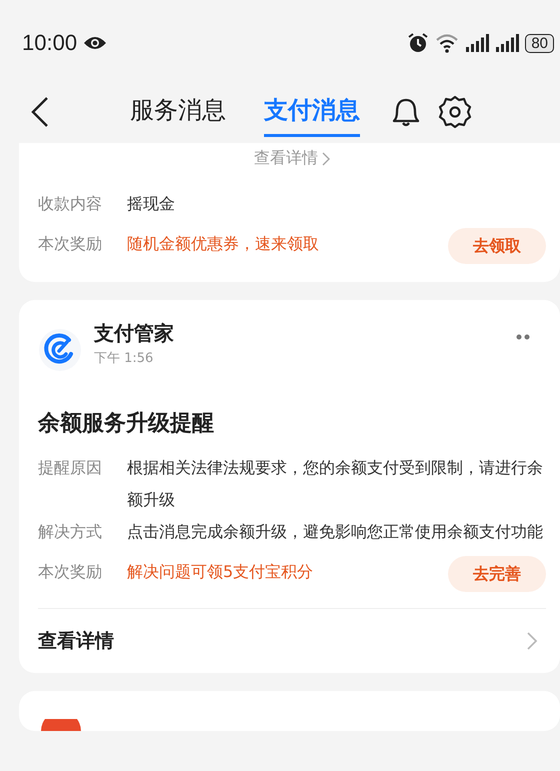  I want to click on claim-button: 去领取, so click(497, 246).